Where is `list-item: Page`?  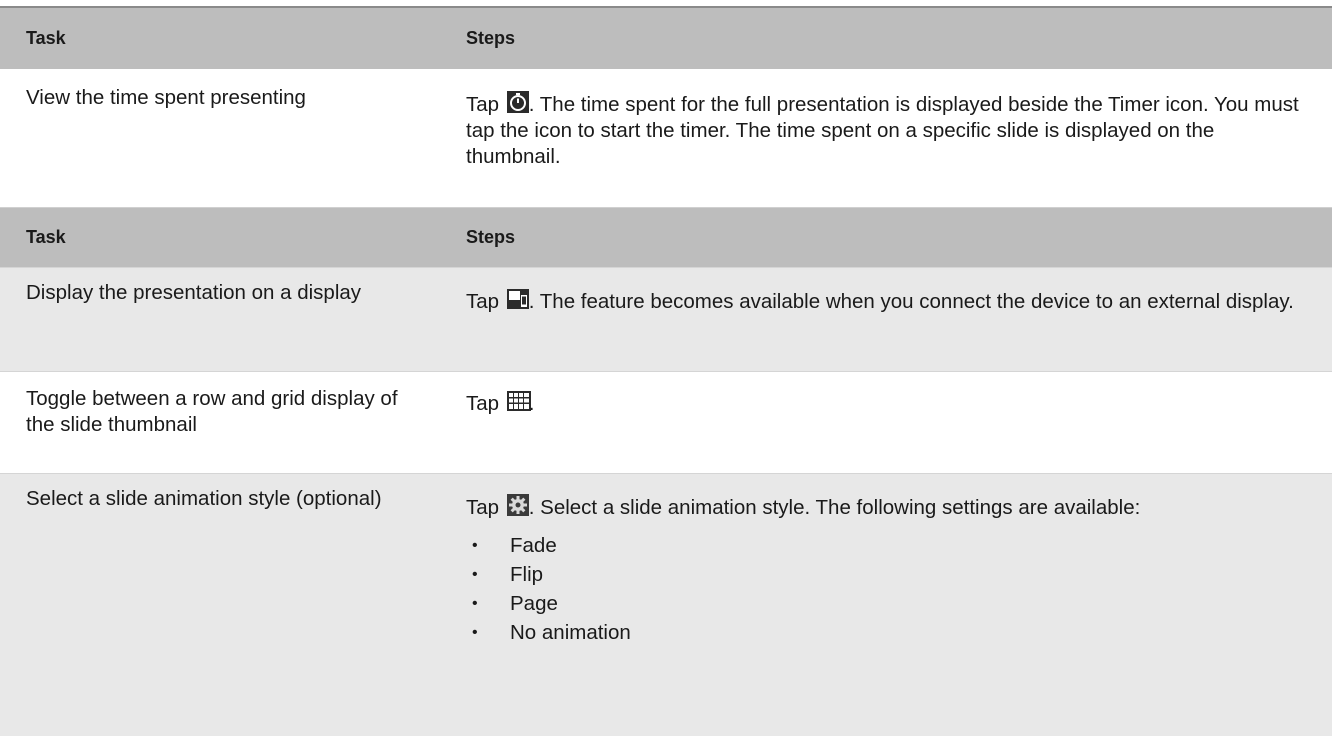 list-item: Page is located at coordinates (889, 603).